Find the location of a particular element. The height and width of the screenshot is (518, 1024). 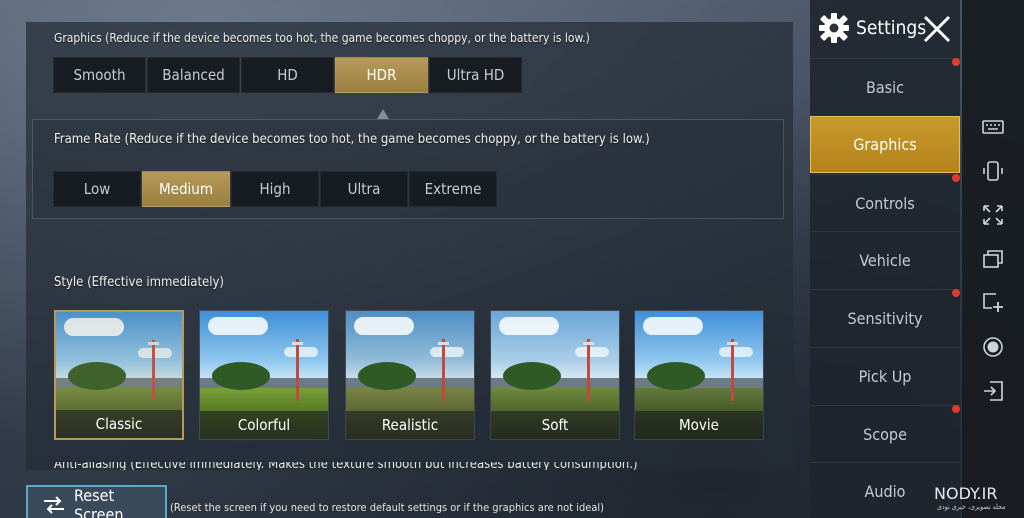

style-option-movie: Movie is located at coordinates (699, 375).